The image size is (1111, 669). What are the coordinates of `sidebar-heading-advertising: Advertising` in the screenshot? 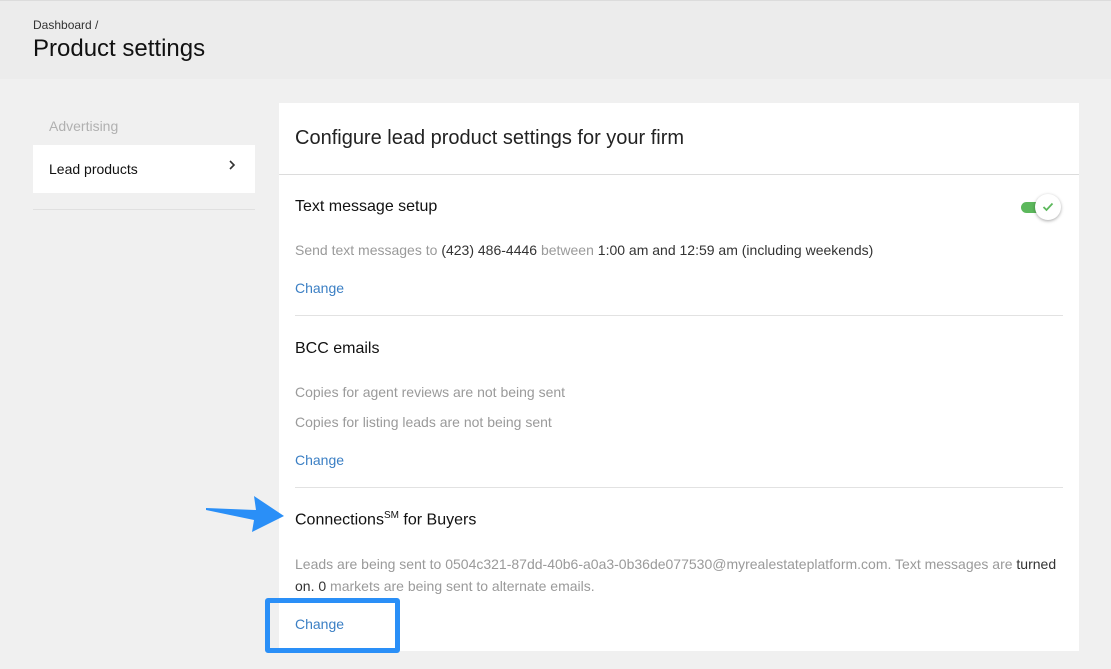 It's located at (83, 126).